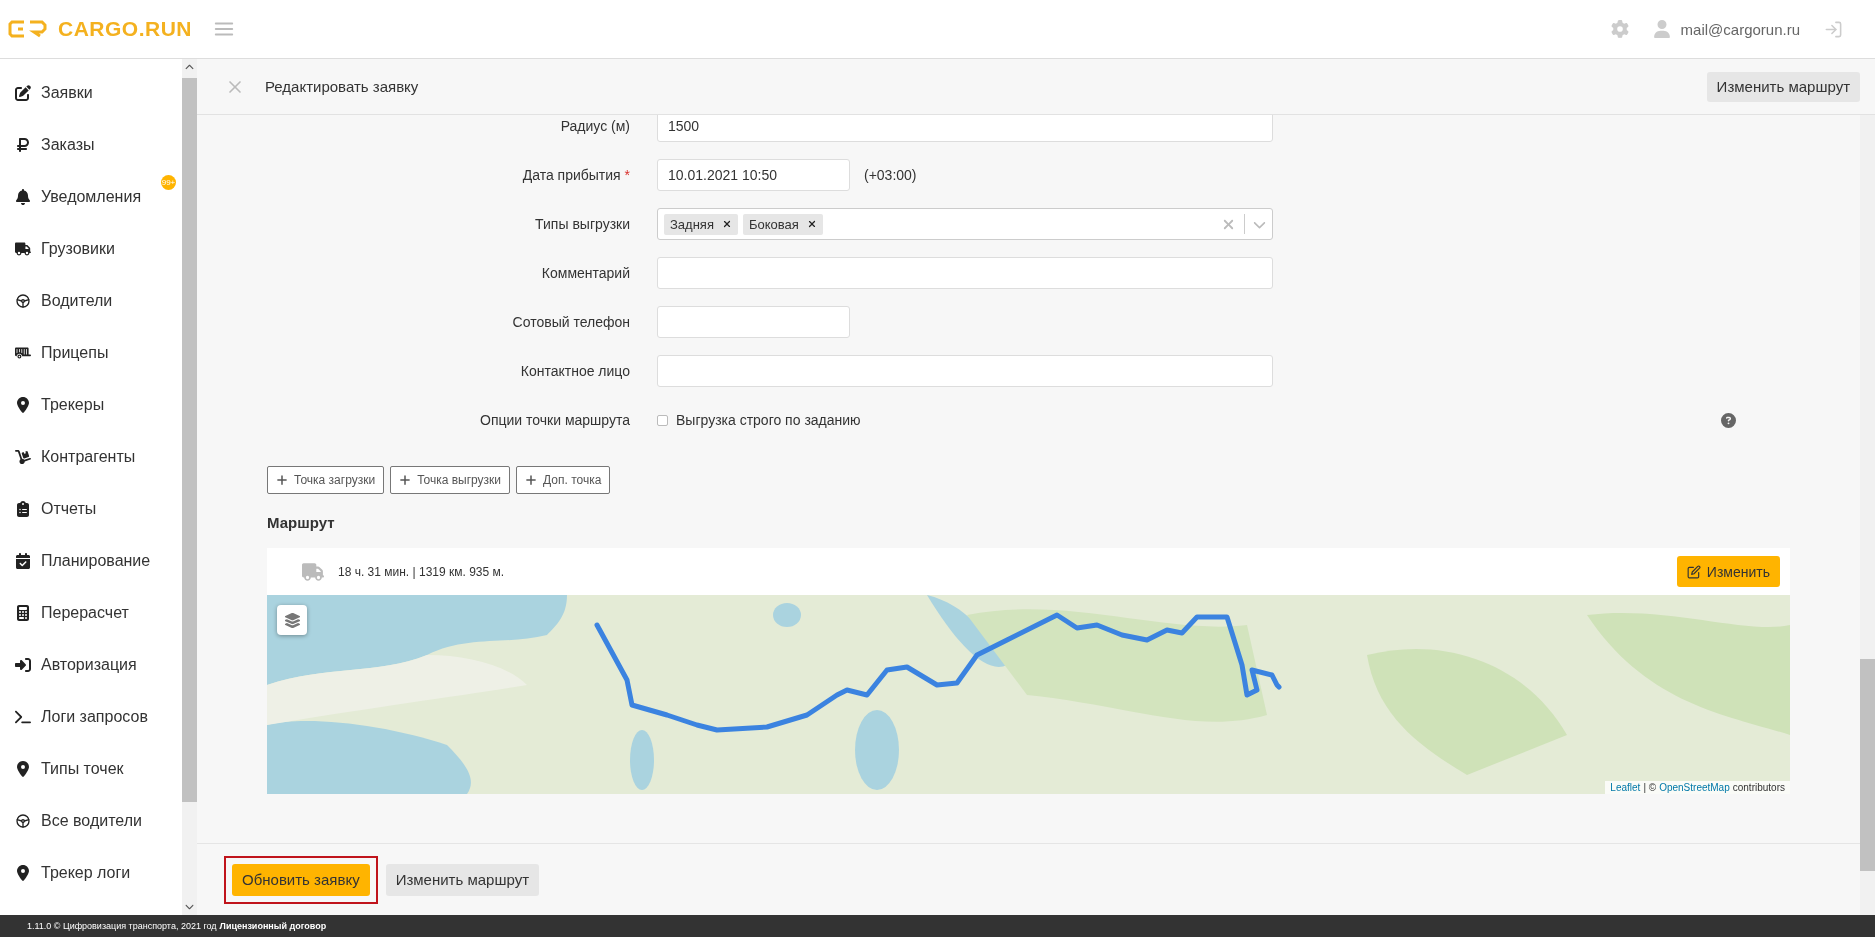 Image resolution: width=1875 pixels, height=937 pixels. Describe the element at coordinates (23, 145) in the screenshot. I see `ruble-icon` at that location.